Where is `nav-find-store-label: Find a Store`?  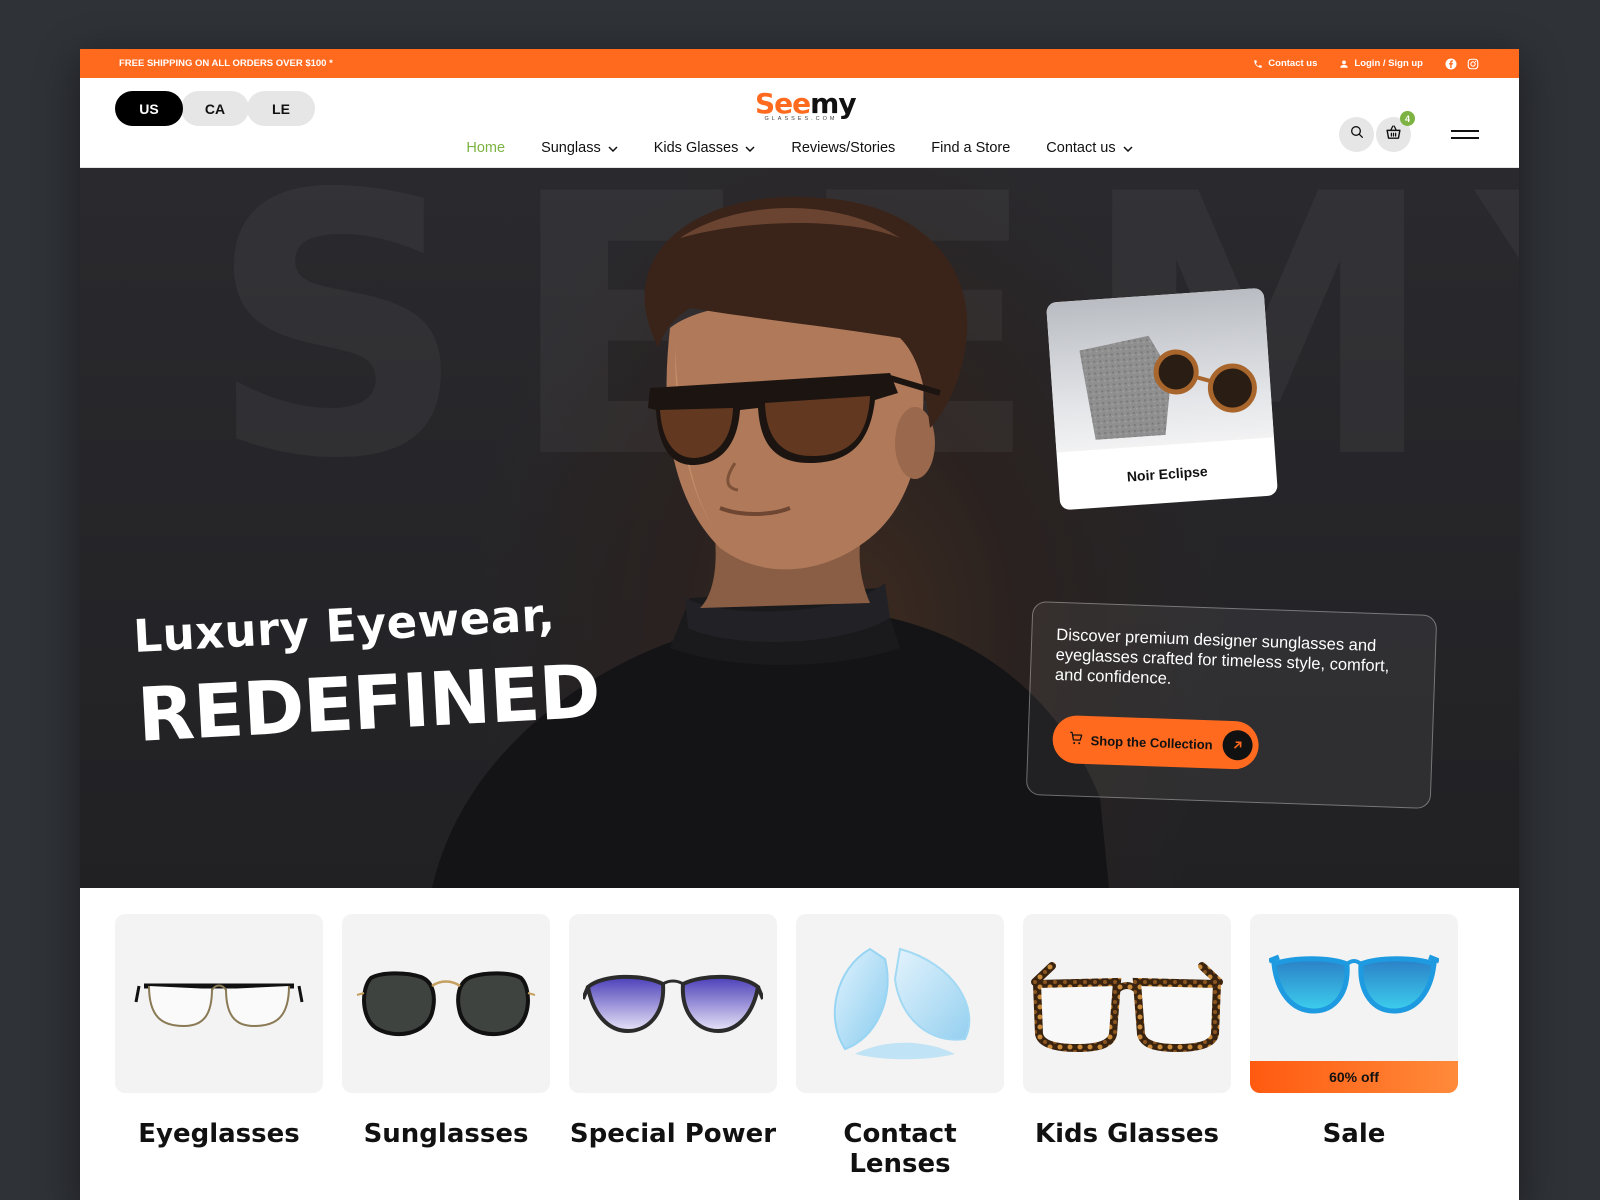 nav-find-store-label: Find a Store is located at coordinates (971, 148).